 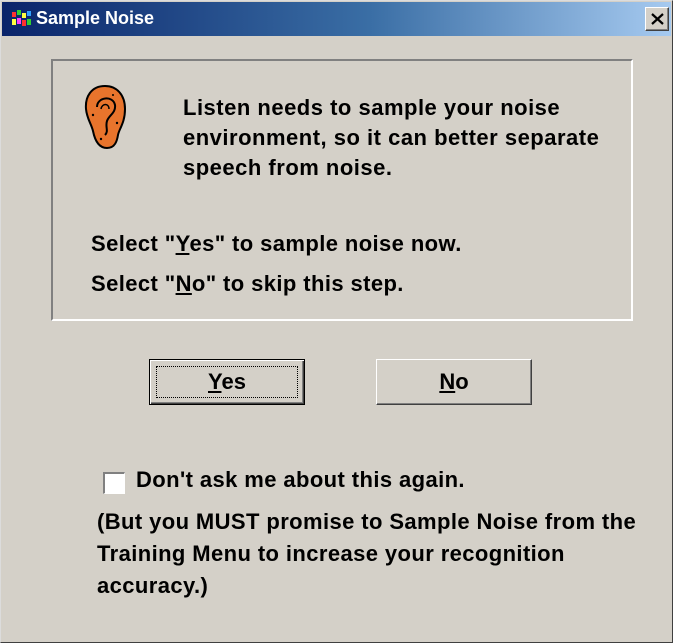 I want to click on select-yes-instruction: Select "Yes" to sample noise now., so click(x=276, y=243).